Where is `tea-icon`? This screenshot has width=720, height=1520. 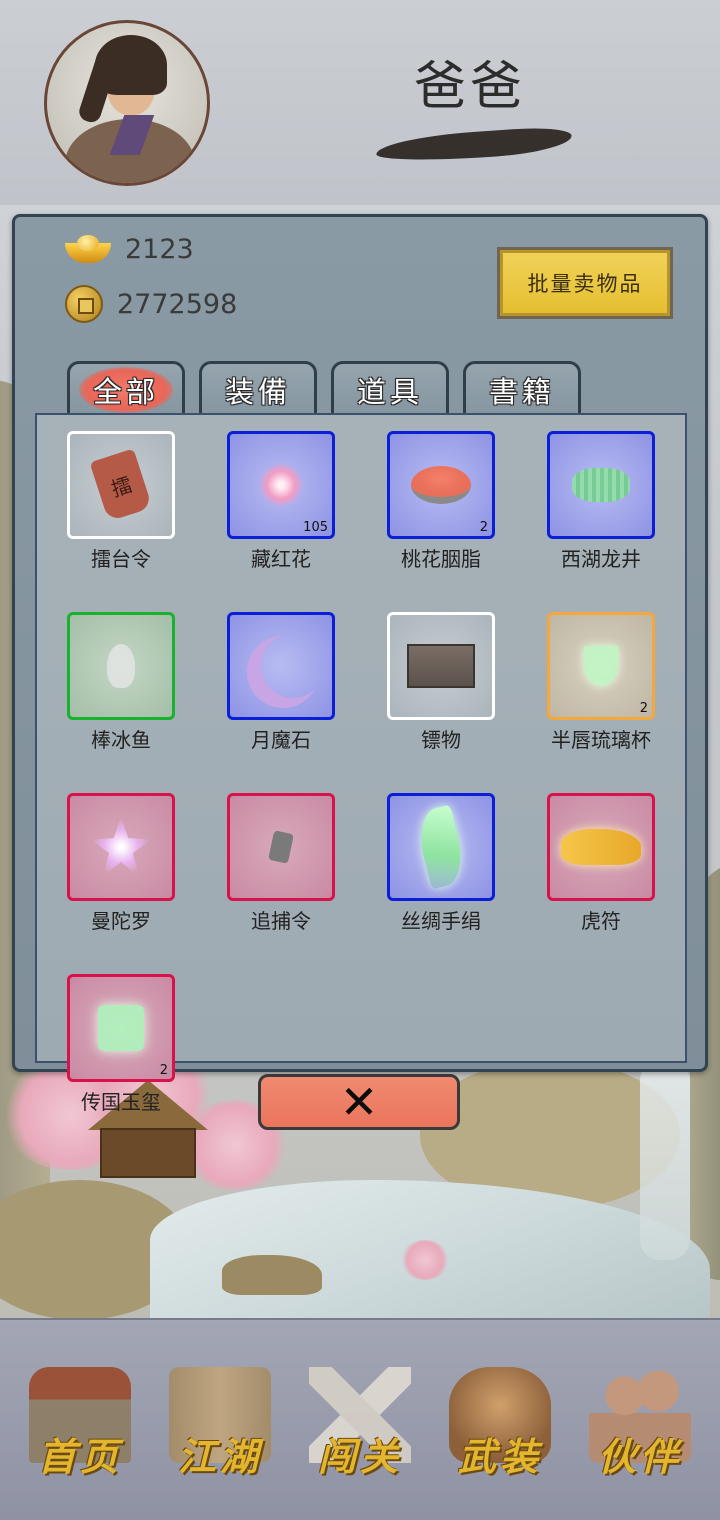
tea-icon is located at coordinates (601, 485).